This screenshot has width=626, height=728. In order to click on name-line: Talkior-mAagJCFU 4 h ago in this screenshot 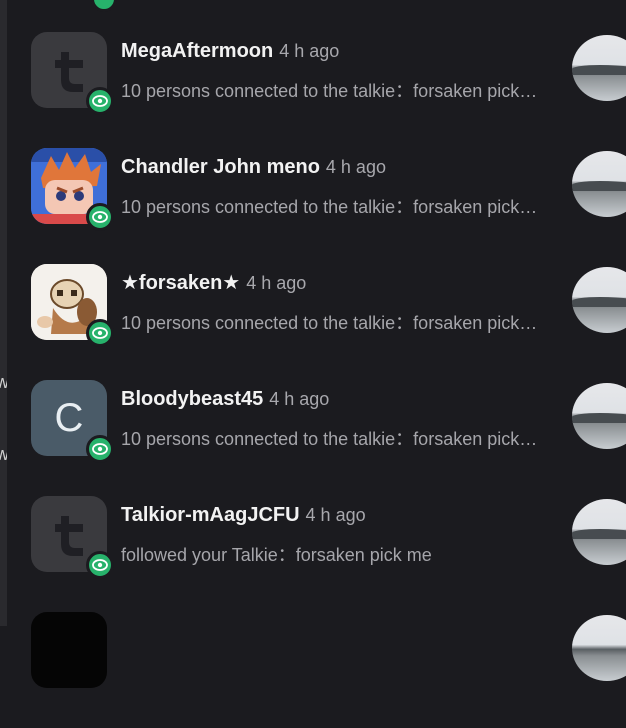, I will do `click(243, 515)`.